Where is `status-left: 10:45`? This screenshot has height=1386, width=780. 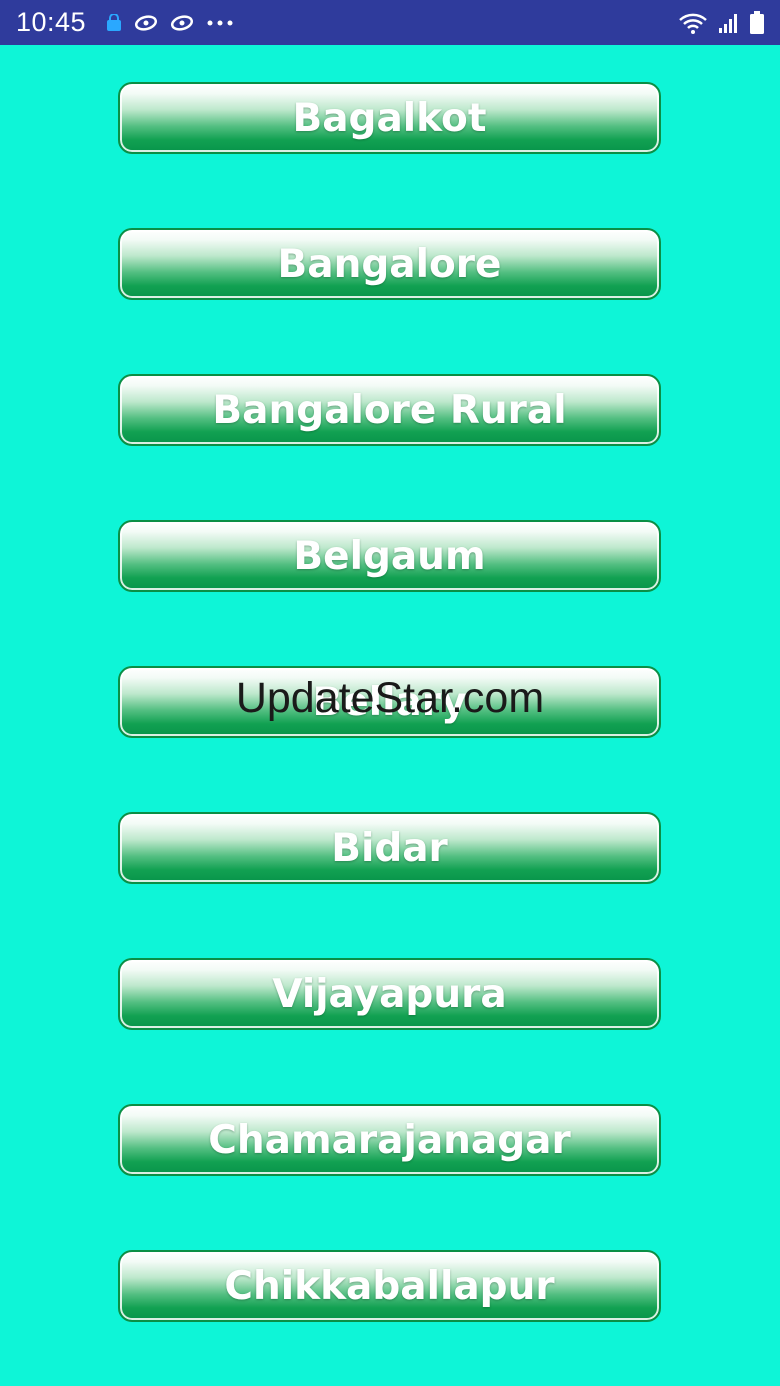
status-left: 10:45 is located at coordinates (125, 22).